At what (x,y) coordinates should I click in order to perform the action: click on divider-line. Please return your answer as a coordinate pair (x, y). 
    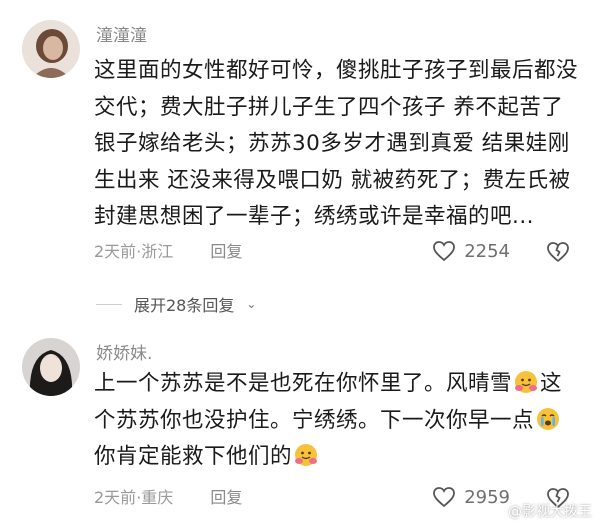
    Looking at the image, I should click on (109, 304).